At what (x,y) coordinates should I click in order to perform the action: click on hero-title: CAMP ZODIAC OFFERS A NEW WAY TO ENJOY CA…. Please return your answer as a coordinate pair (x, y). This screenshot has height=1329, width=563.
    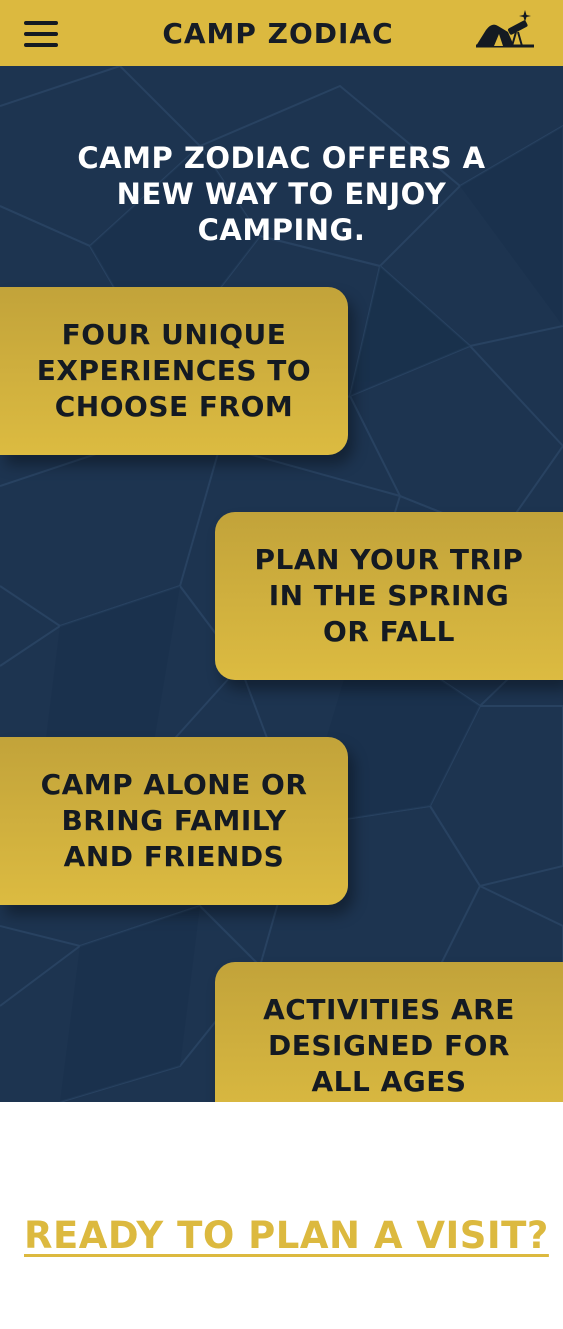
    Looking at the image, I should click on (281, 194).